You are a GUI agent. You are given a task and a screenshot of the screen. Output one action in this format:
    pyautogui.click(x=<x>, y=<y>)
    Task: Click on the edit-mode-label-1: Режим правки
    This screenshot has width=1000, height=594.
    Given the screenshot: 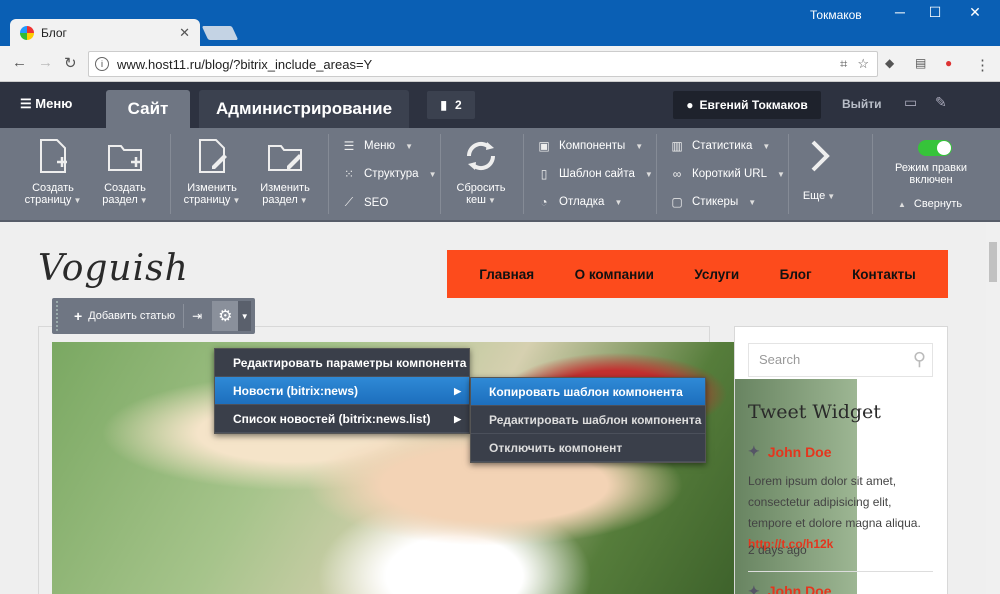 What is the action you would take?
    pyautogui.click(x=931, y=168)
    